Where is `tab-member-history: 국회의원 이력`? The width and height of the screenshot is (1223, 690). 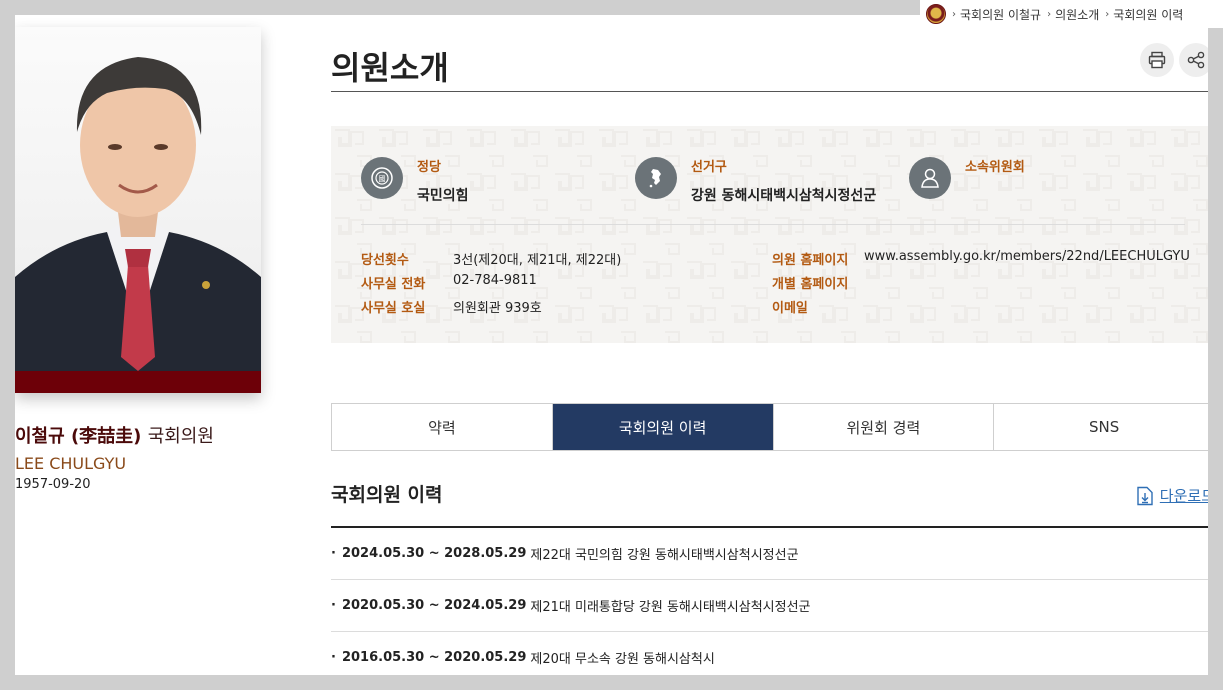
tab-member-history: 국회의원 이력 is located at coordinates (663, 427).